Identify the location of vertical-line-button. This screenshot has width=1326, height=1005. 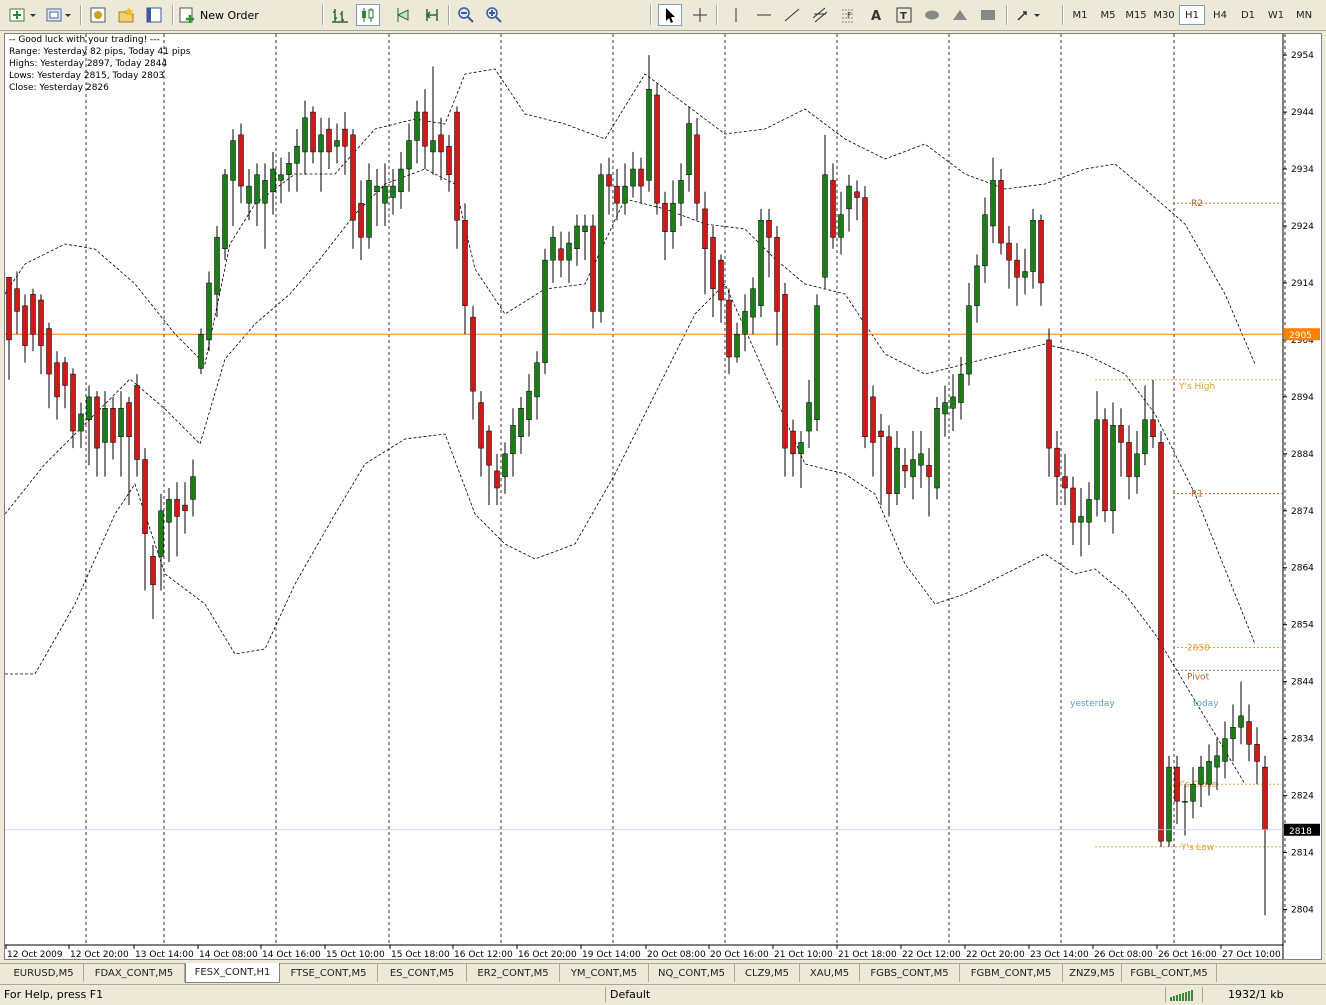
(736, 15).